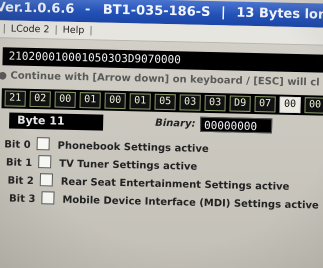 The image size is (323, 268). What do you see at coordinates (140, 101) in the screenshot?
I see `byte-cell-5: 01` at bounding box center [140, 101].